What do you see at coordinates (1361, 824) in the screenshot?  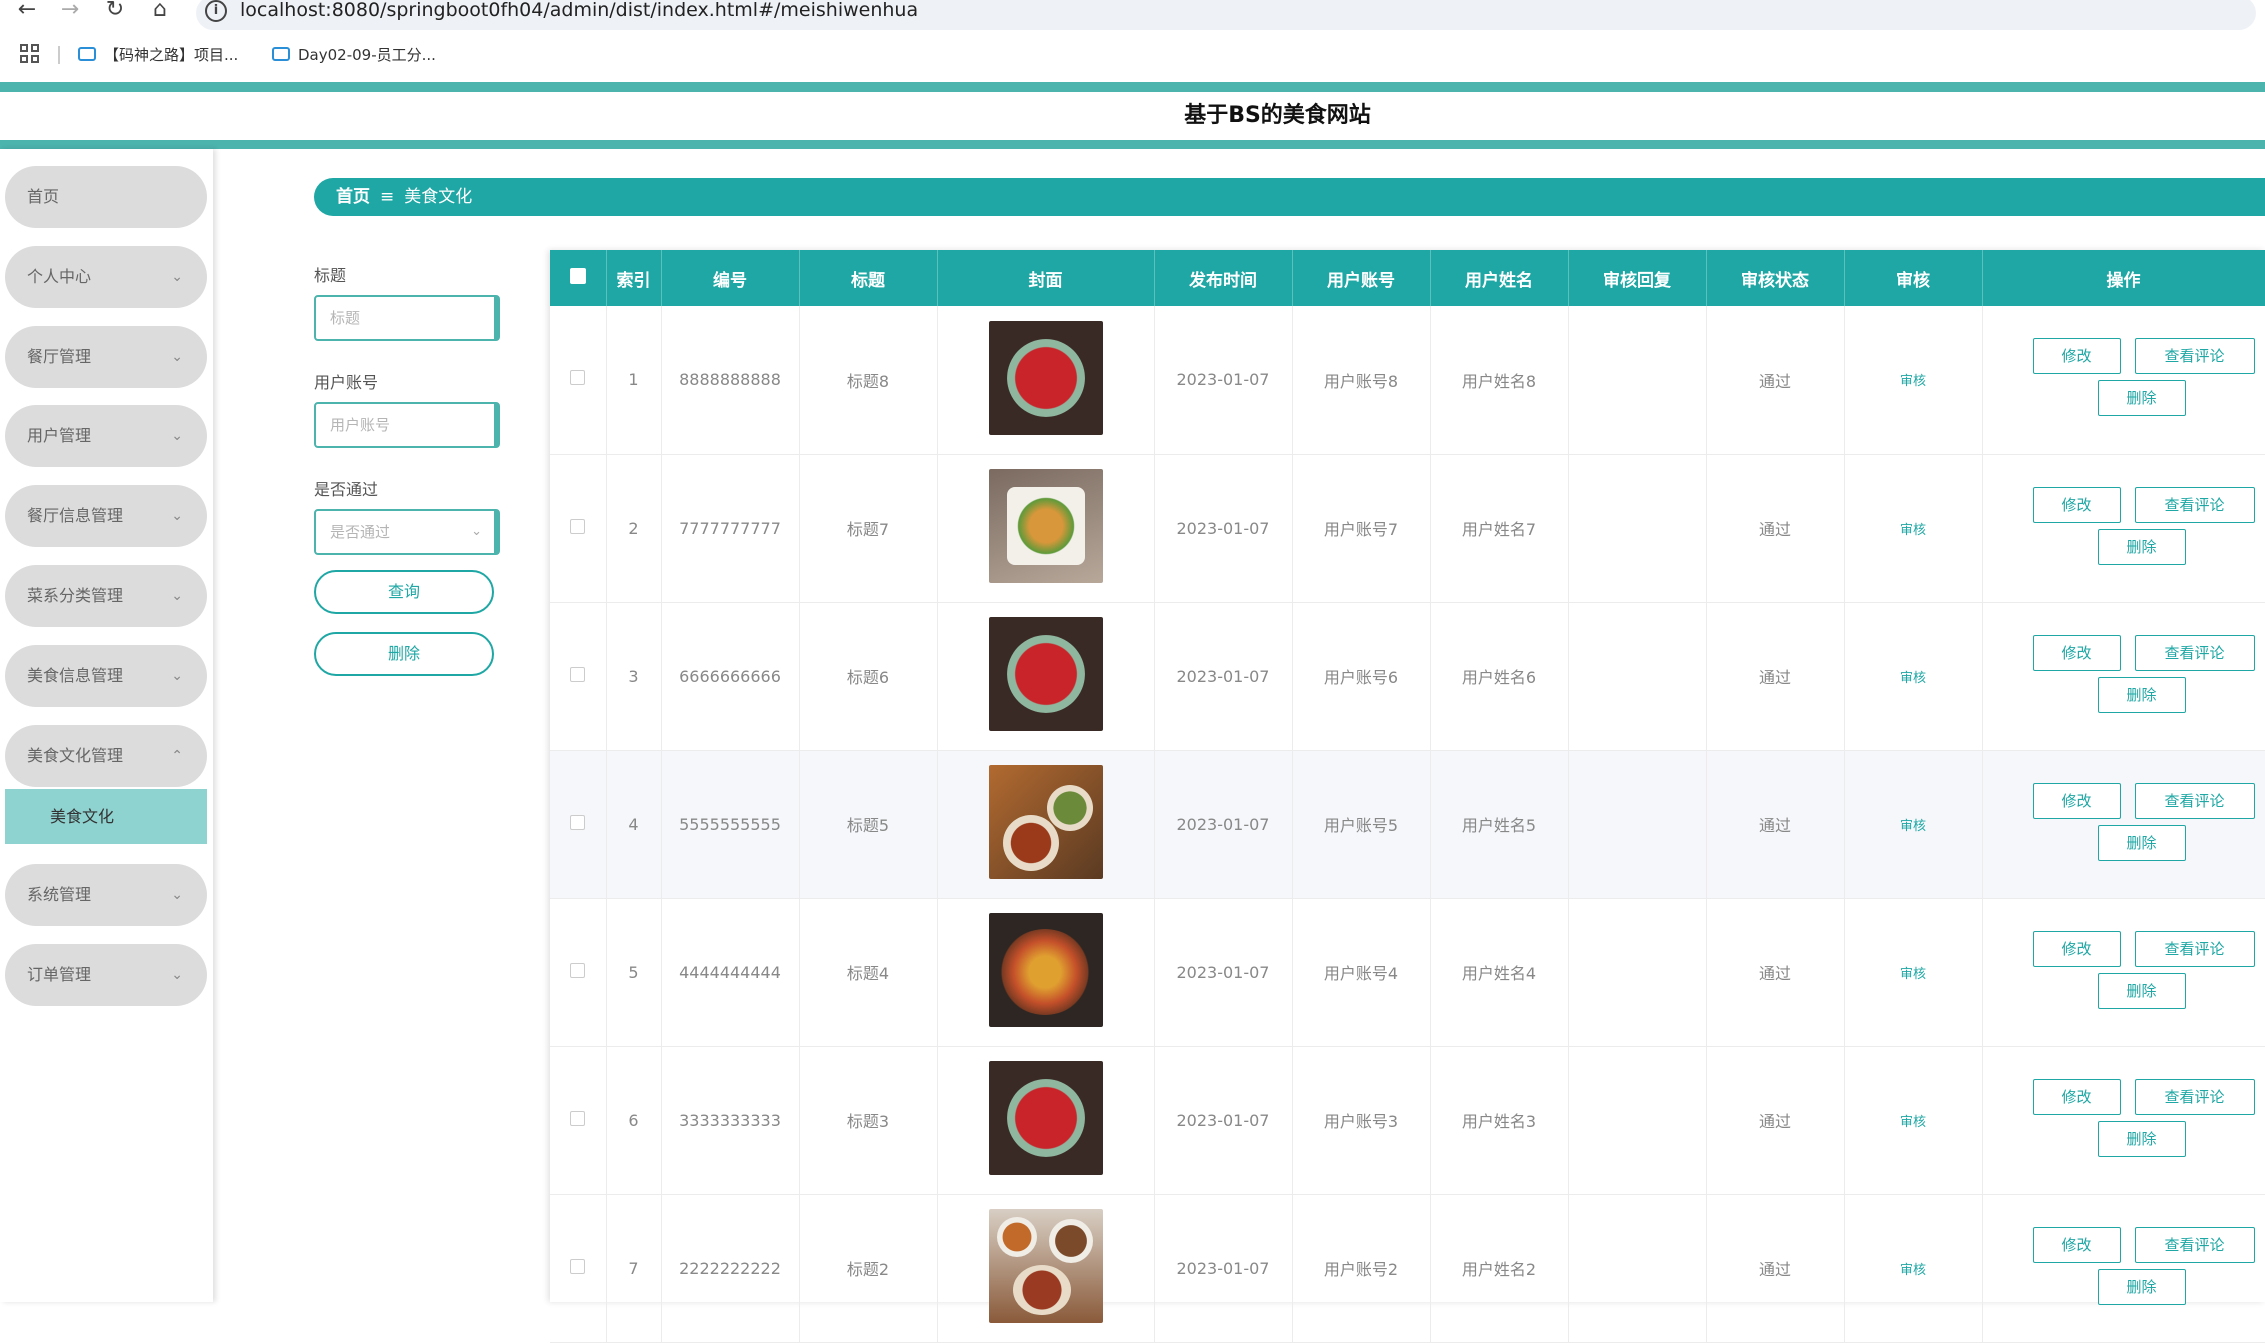 I see `row-account: 用户账号5` at bounding box center [1361, 824].